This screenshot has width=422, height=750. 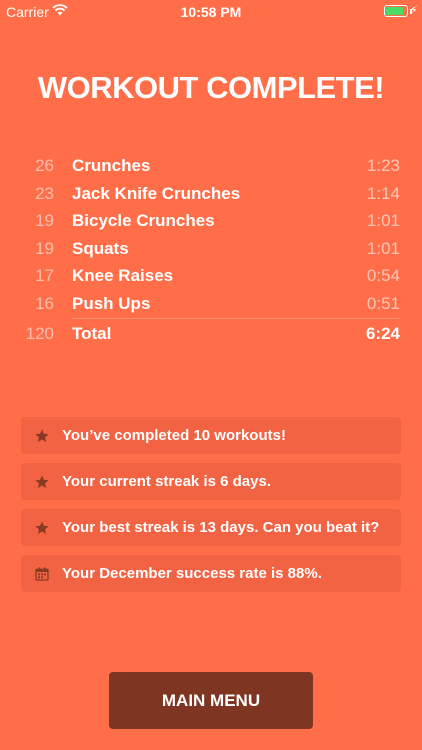 I want to click on exercise-name: Bicycle Crunches, so click(x=143, y=220).